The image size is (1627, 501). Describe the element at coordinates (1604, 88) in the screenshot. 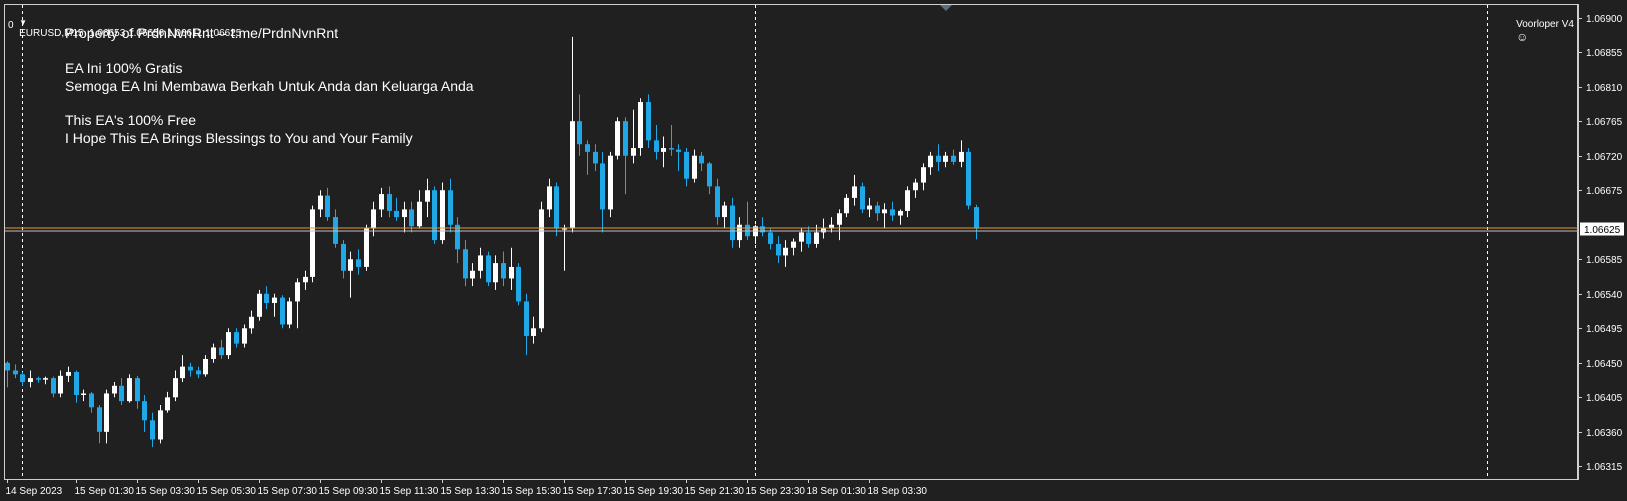

I see `y-tick-label: 1.06810` at that location.